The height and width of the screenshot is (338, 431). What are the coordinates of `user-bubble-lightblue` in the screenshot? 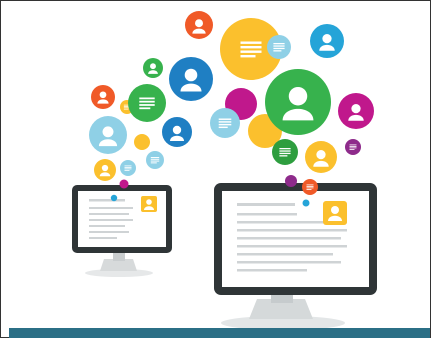 It's located at (108, 135).